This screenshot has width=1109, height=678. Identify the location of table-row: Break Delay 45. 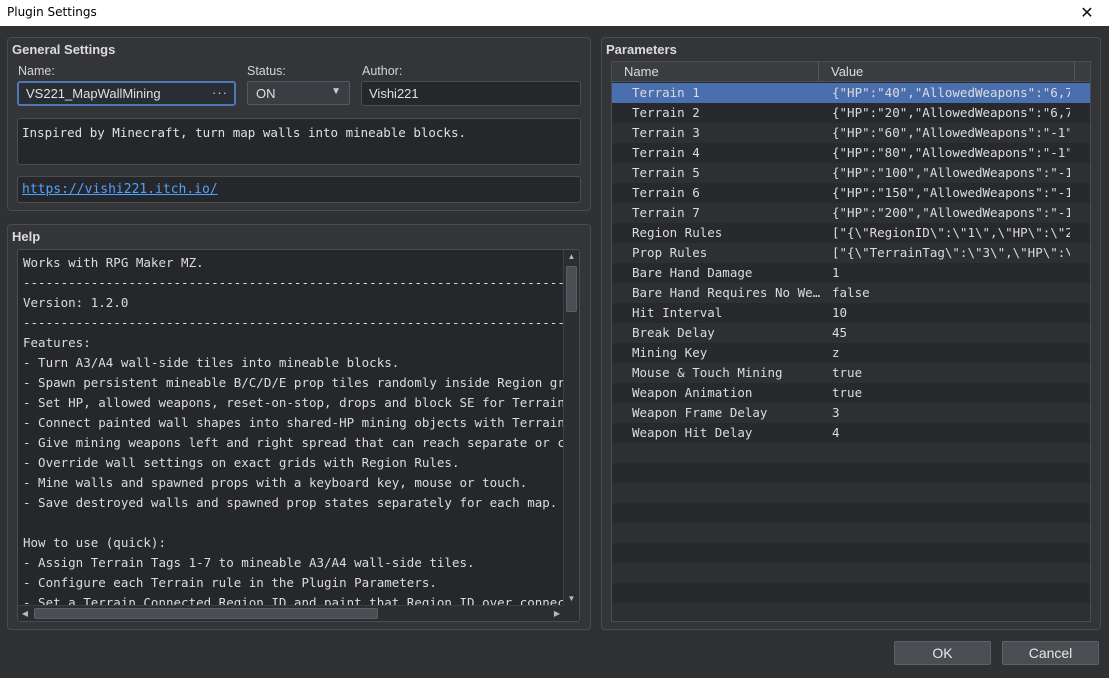
(851, 333).